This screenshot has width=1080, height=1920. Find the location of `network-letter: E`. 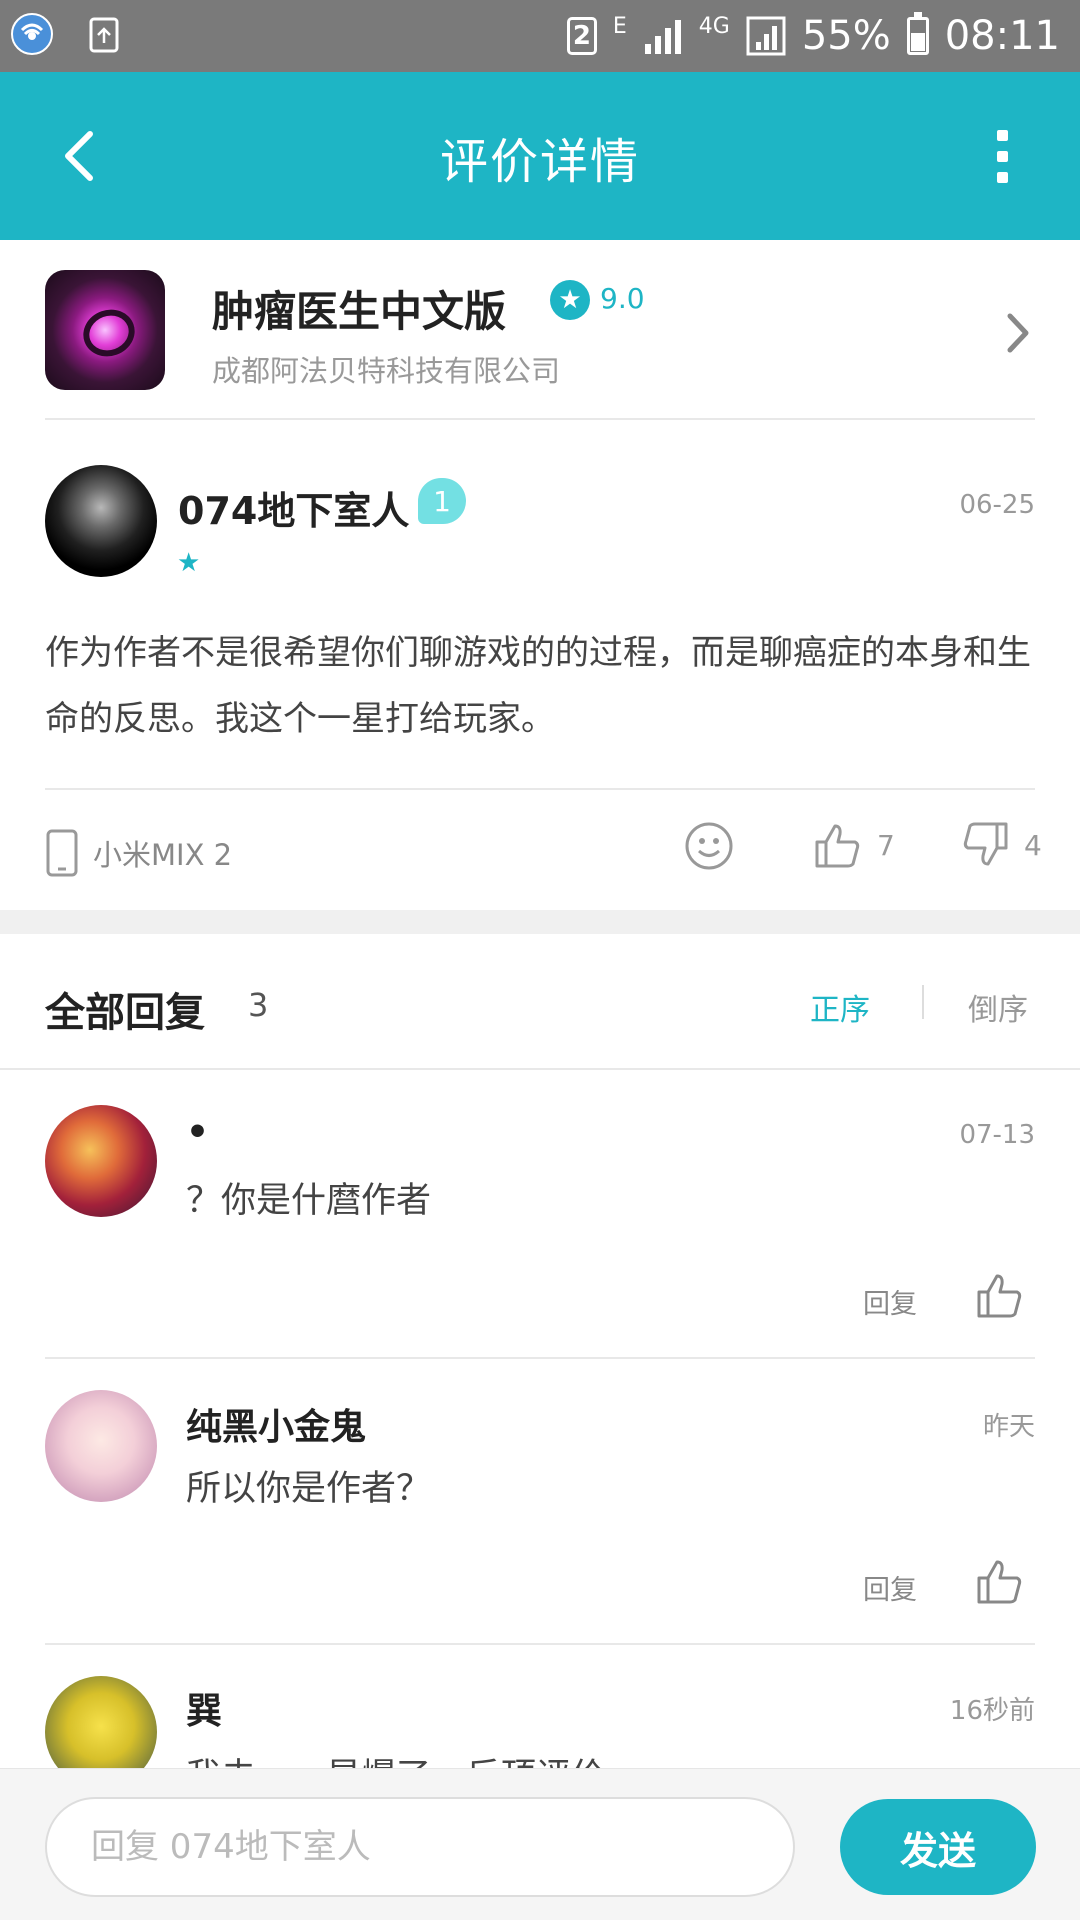

network-letter: E is located at coordinates (619, 26).